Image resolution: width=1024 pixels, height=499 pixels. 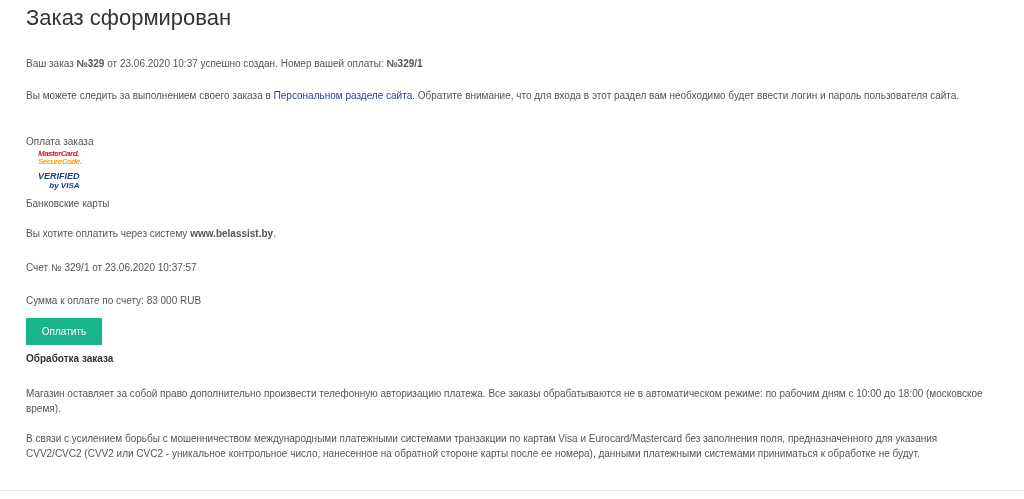 I want to click on payment-method: Банковские карты, so click(x=68, y=204).